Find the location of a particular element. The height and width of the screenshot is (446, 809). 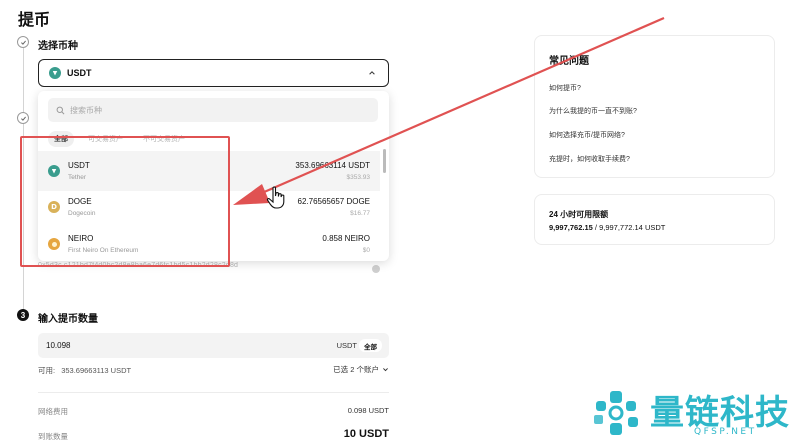

limit-value: 9,997,762.15 / 9,997,772.14 USDT is located at coordinates (607, 227).